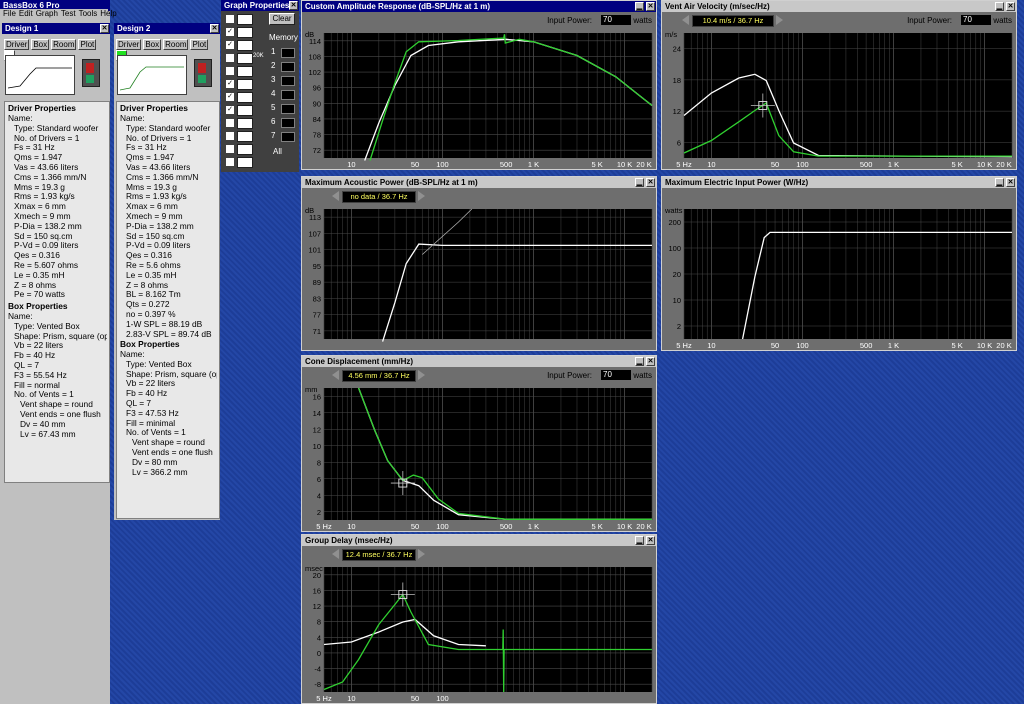  Describe the element at coordinates (87, 44) in the screenshot. I see `design1-tab-plot: Plot` at that location.